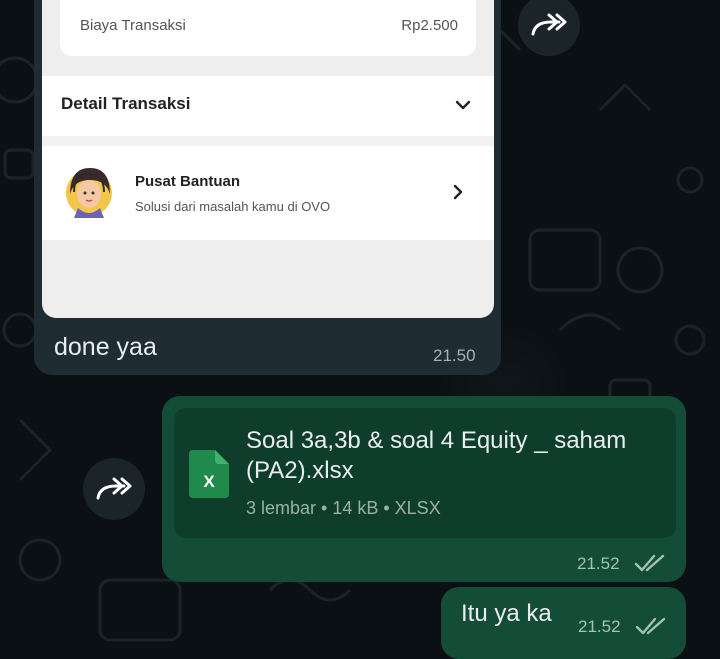 This screenshot has height=659, width=720. I want to click on forward-button, so click(114, 489).